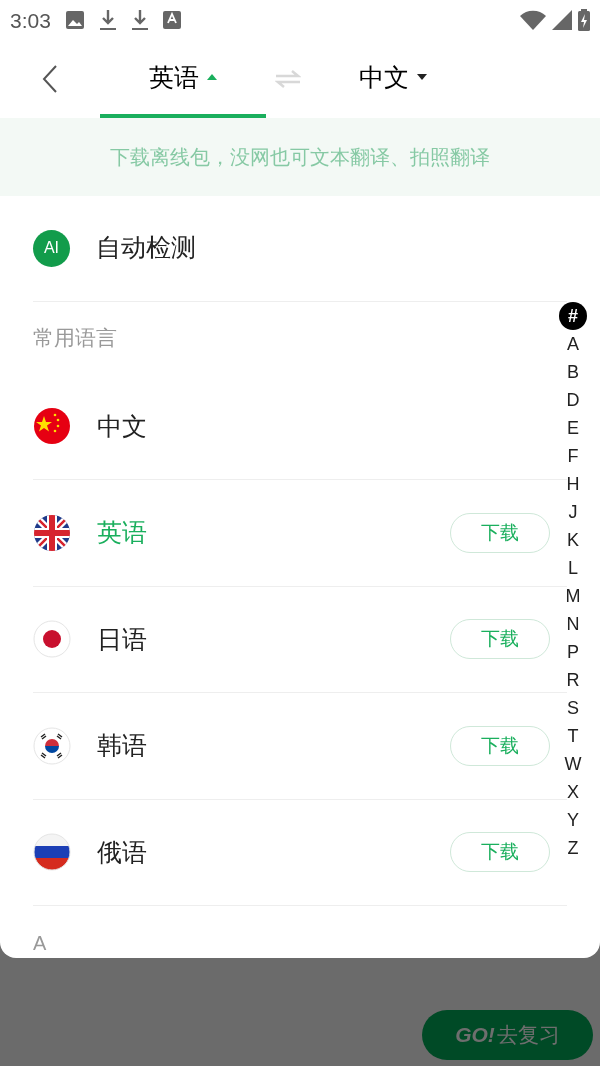 This screenshot has width=600, height=1066. I want to click on battery-icon, so click(584, 20).